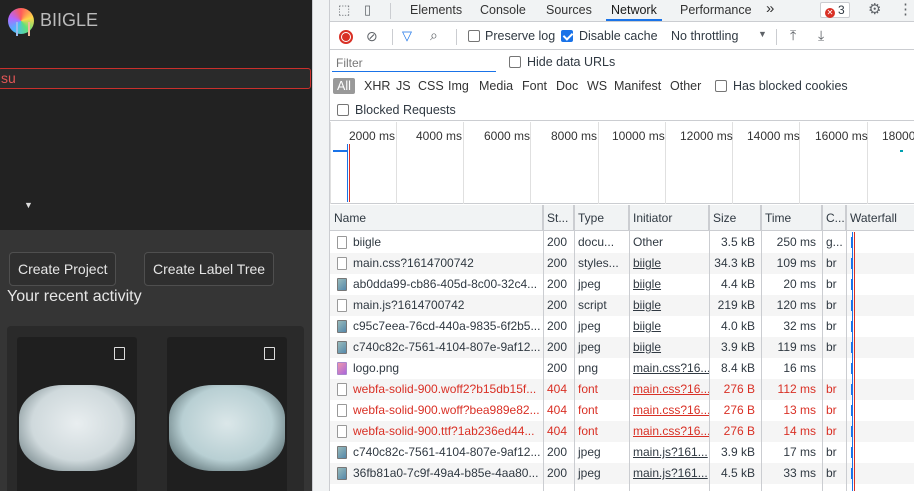 The image size is (914, 491). What do you see at coordinates (601, 218) in the screenshot?
I see `column-header-type: Type` at bounding box center [601, 218].